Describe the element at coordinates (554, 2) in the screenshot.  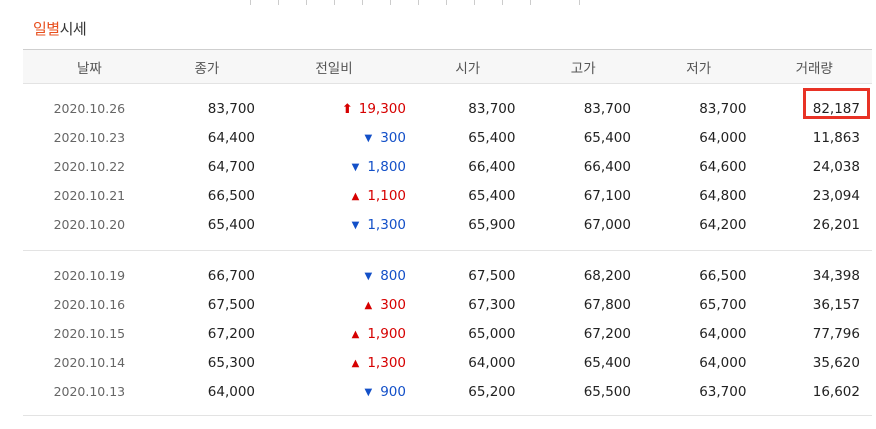
I see `pager-next-link` at that location.